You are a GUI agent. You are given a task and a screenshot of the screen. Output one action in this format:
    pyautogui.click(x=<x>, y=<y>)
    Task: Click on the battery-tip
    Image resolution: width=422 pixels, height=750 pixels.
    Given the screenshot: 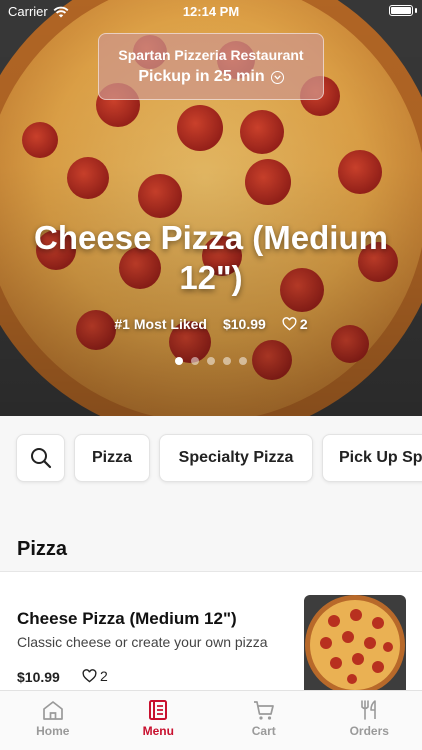 What is the action you would take?
    pyautogui.click(x=416, y=10)
    